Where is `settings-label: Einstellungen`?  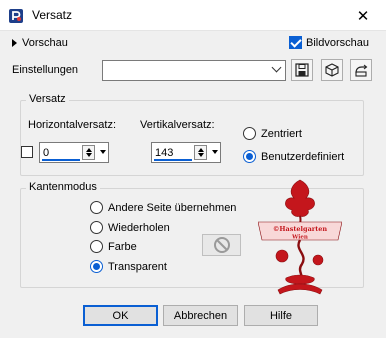
settings-label: Einstellungen is located at coordinates (45, 70).